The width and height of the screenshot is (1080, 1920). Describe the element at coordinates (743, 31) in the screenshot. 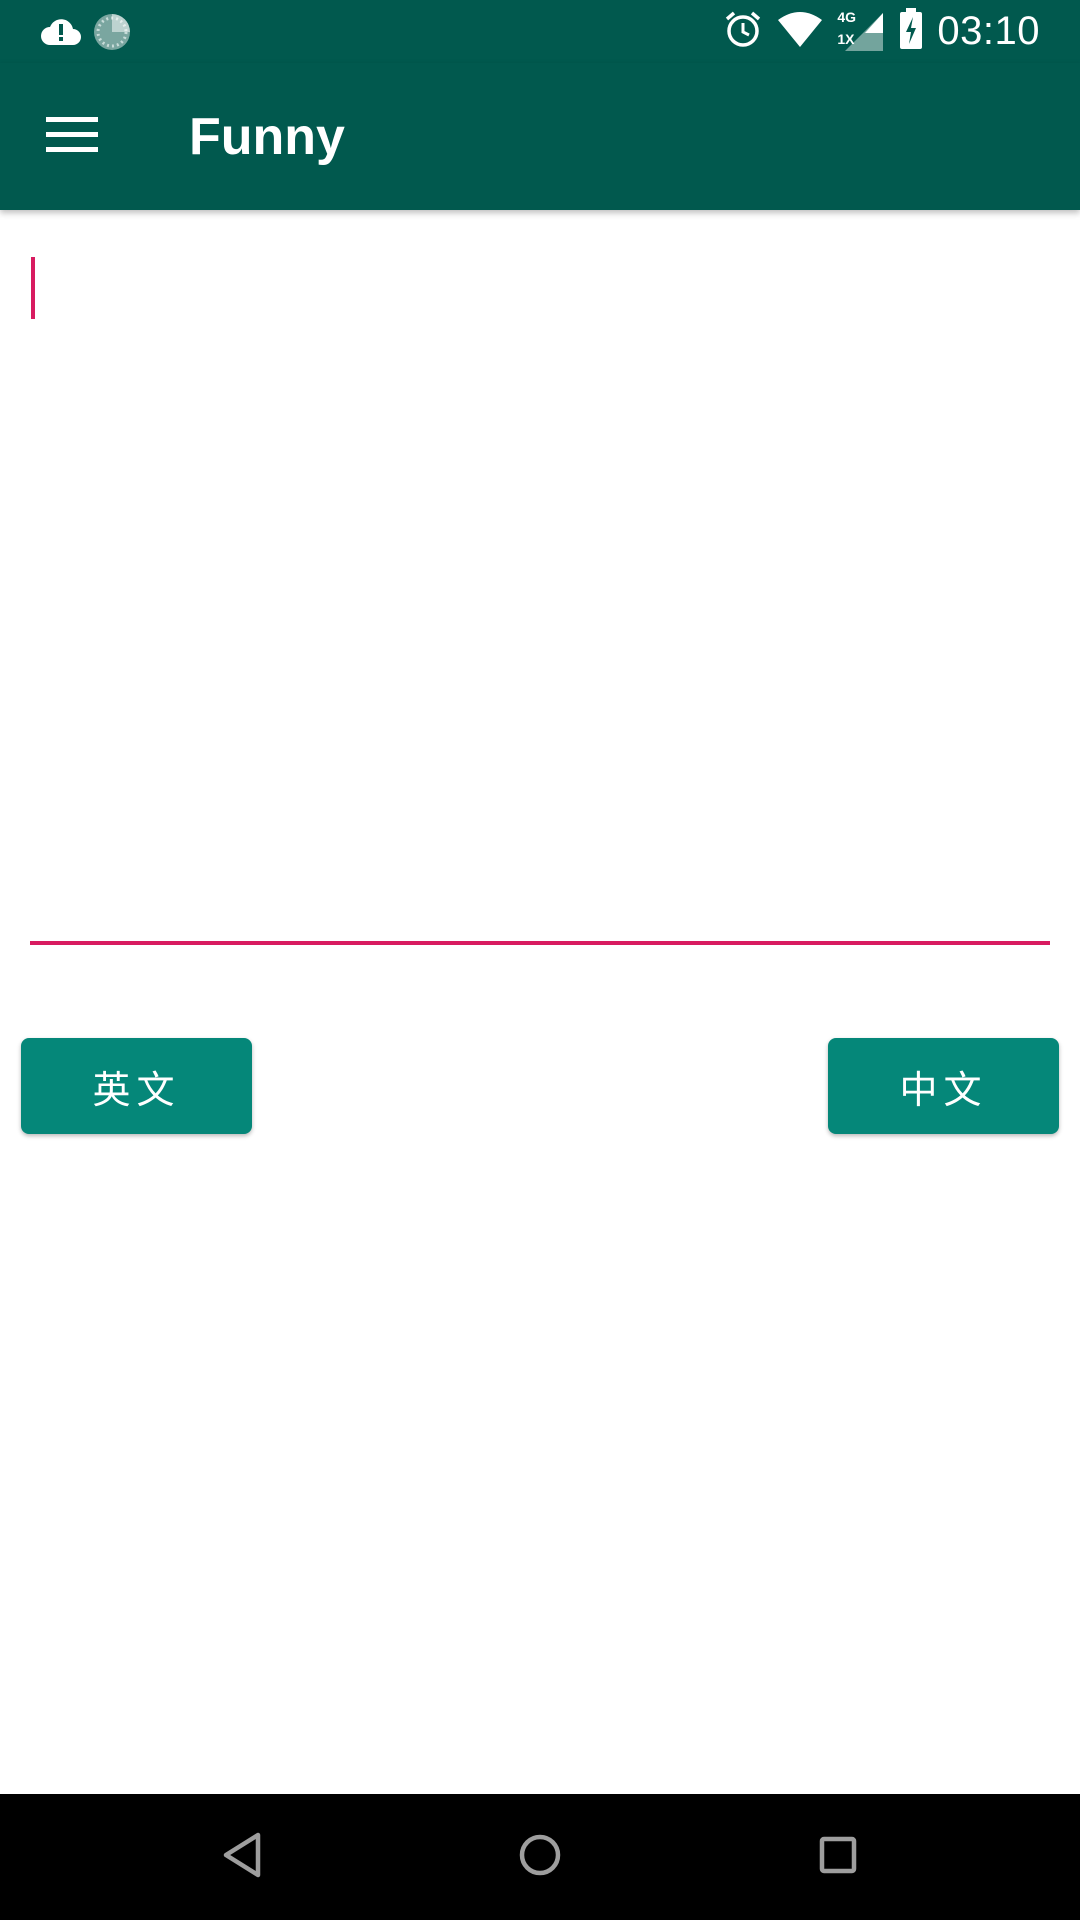

I see `alarm-icon` at that location.